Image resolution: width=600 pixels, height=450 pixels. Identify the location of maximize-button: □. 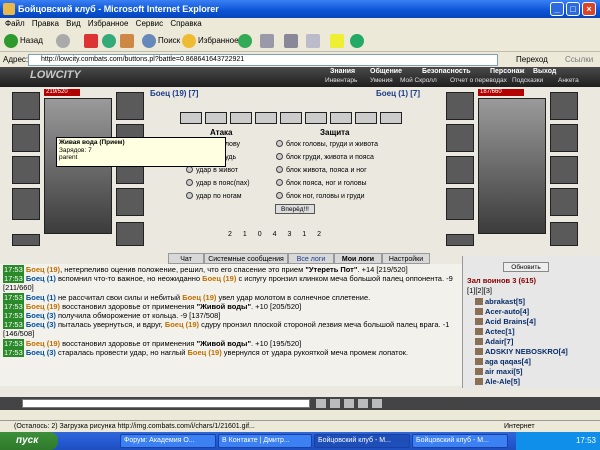
(573, 9).